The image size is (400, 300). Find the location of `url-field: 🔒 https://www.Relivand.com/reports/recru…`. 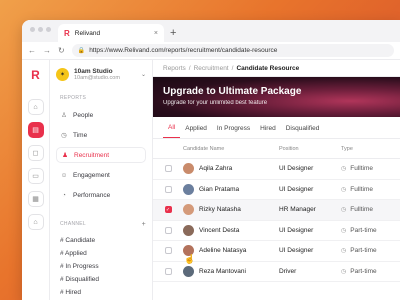

url-field: 🔒 https://www.Relivand.com/reports/recru… is located at coordinates (232, 50).